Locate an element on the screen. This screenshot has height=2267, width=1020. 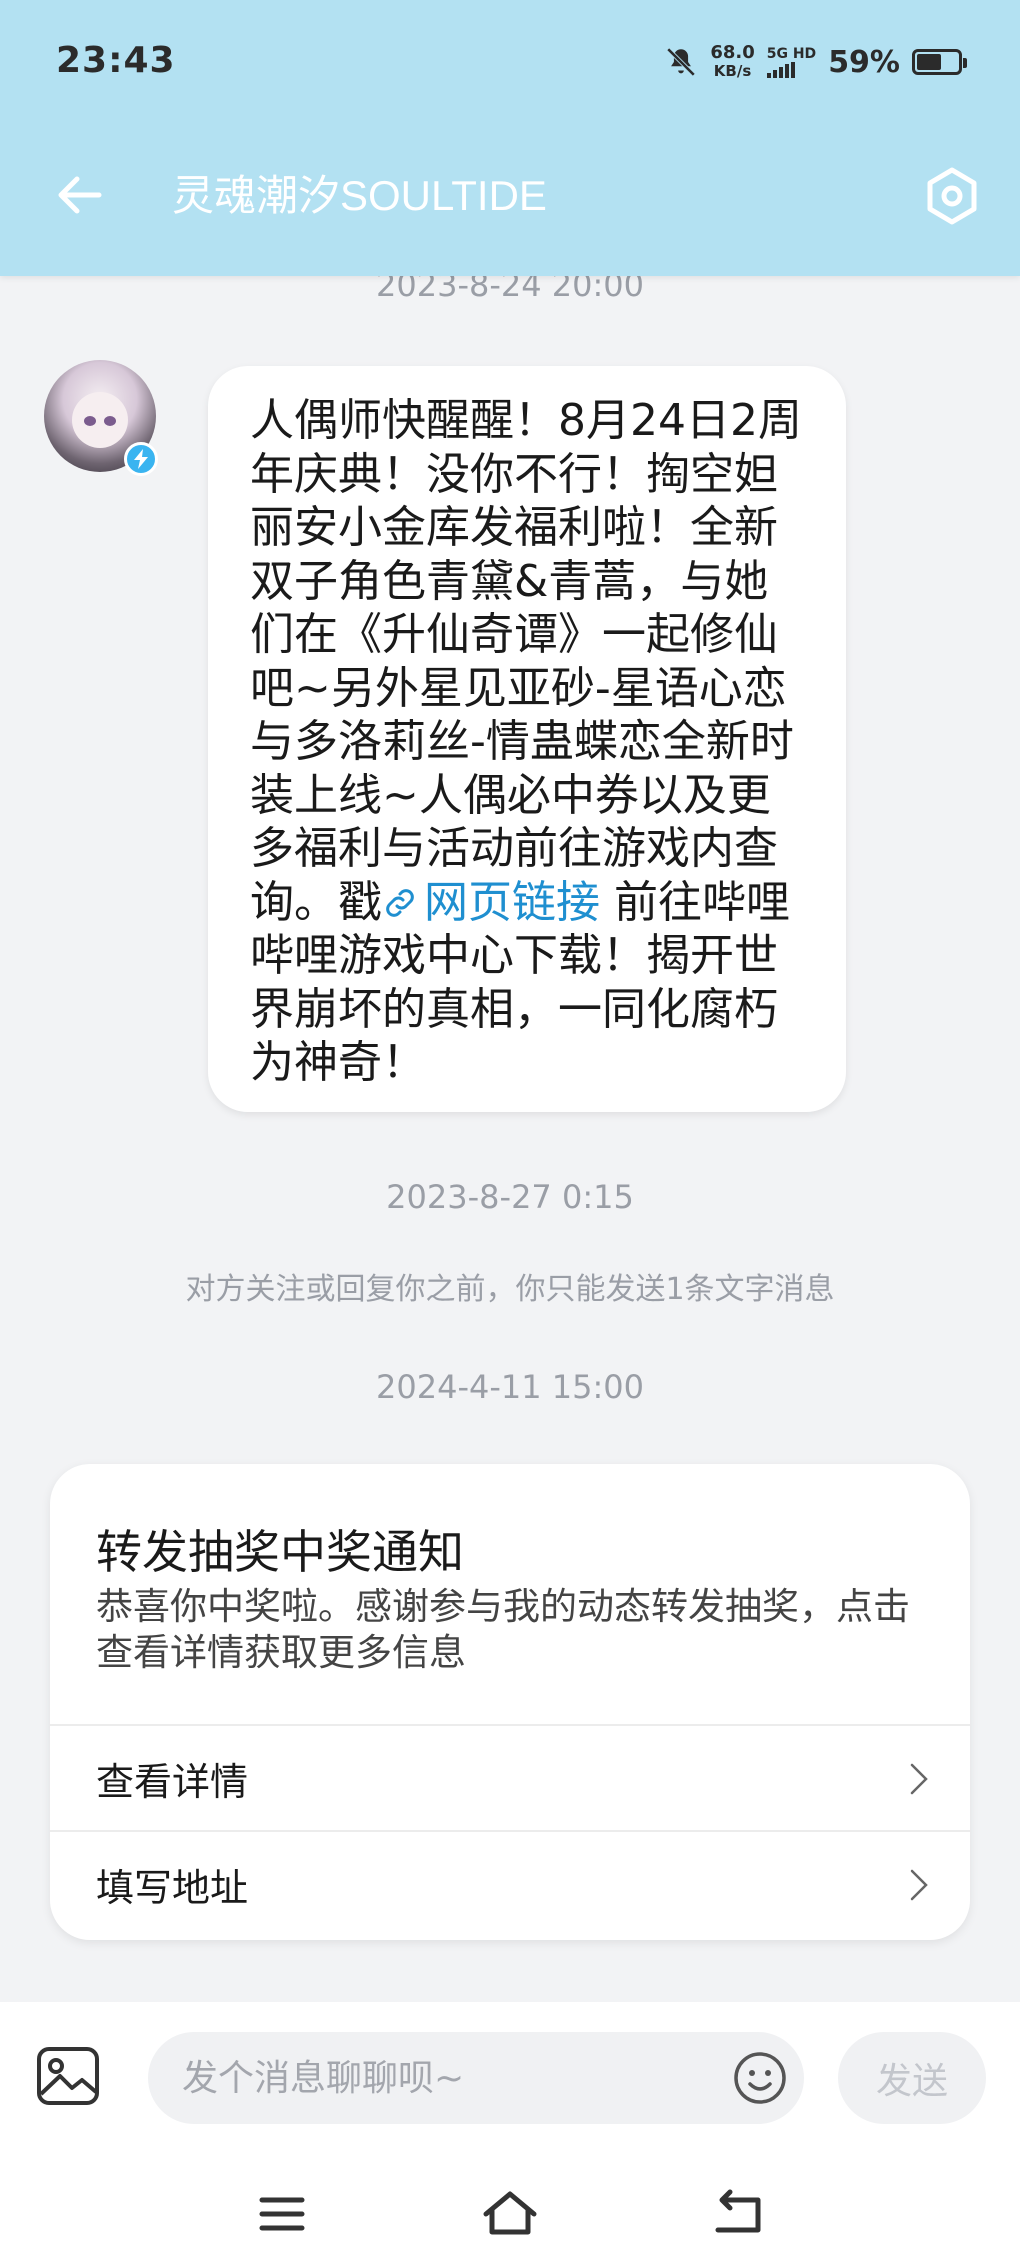
link-icon is located at coordinates (400, 902).